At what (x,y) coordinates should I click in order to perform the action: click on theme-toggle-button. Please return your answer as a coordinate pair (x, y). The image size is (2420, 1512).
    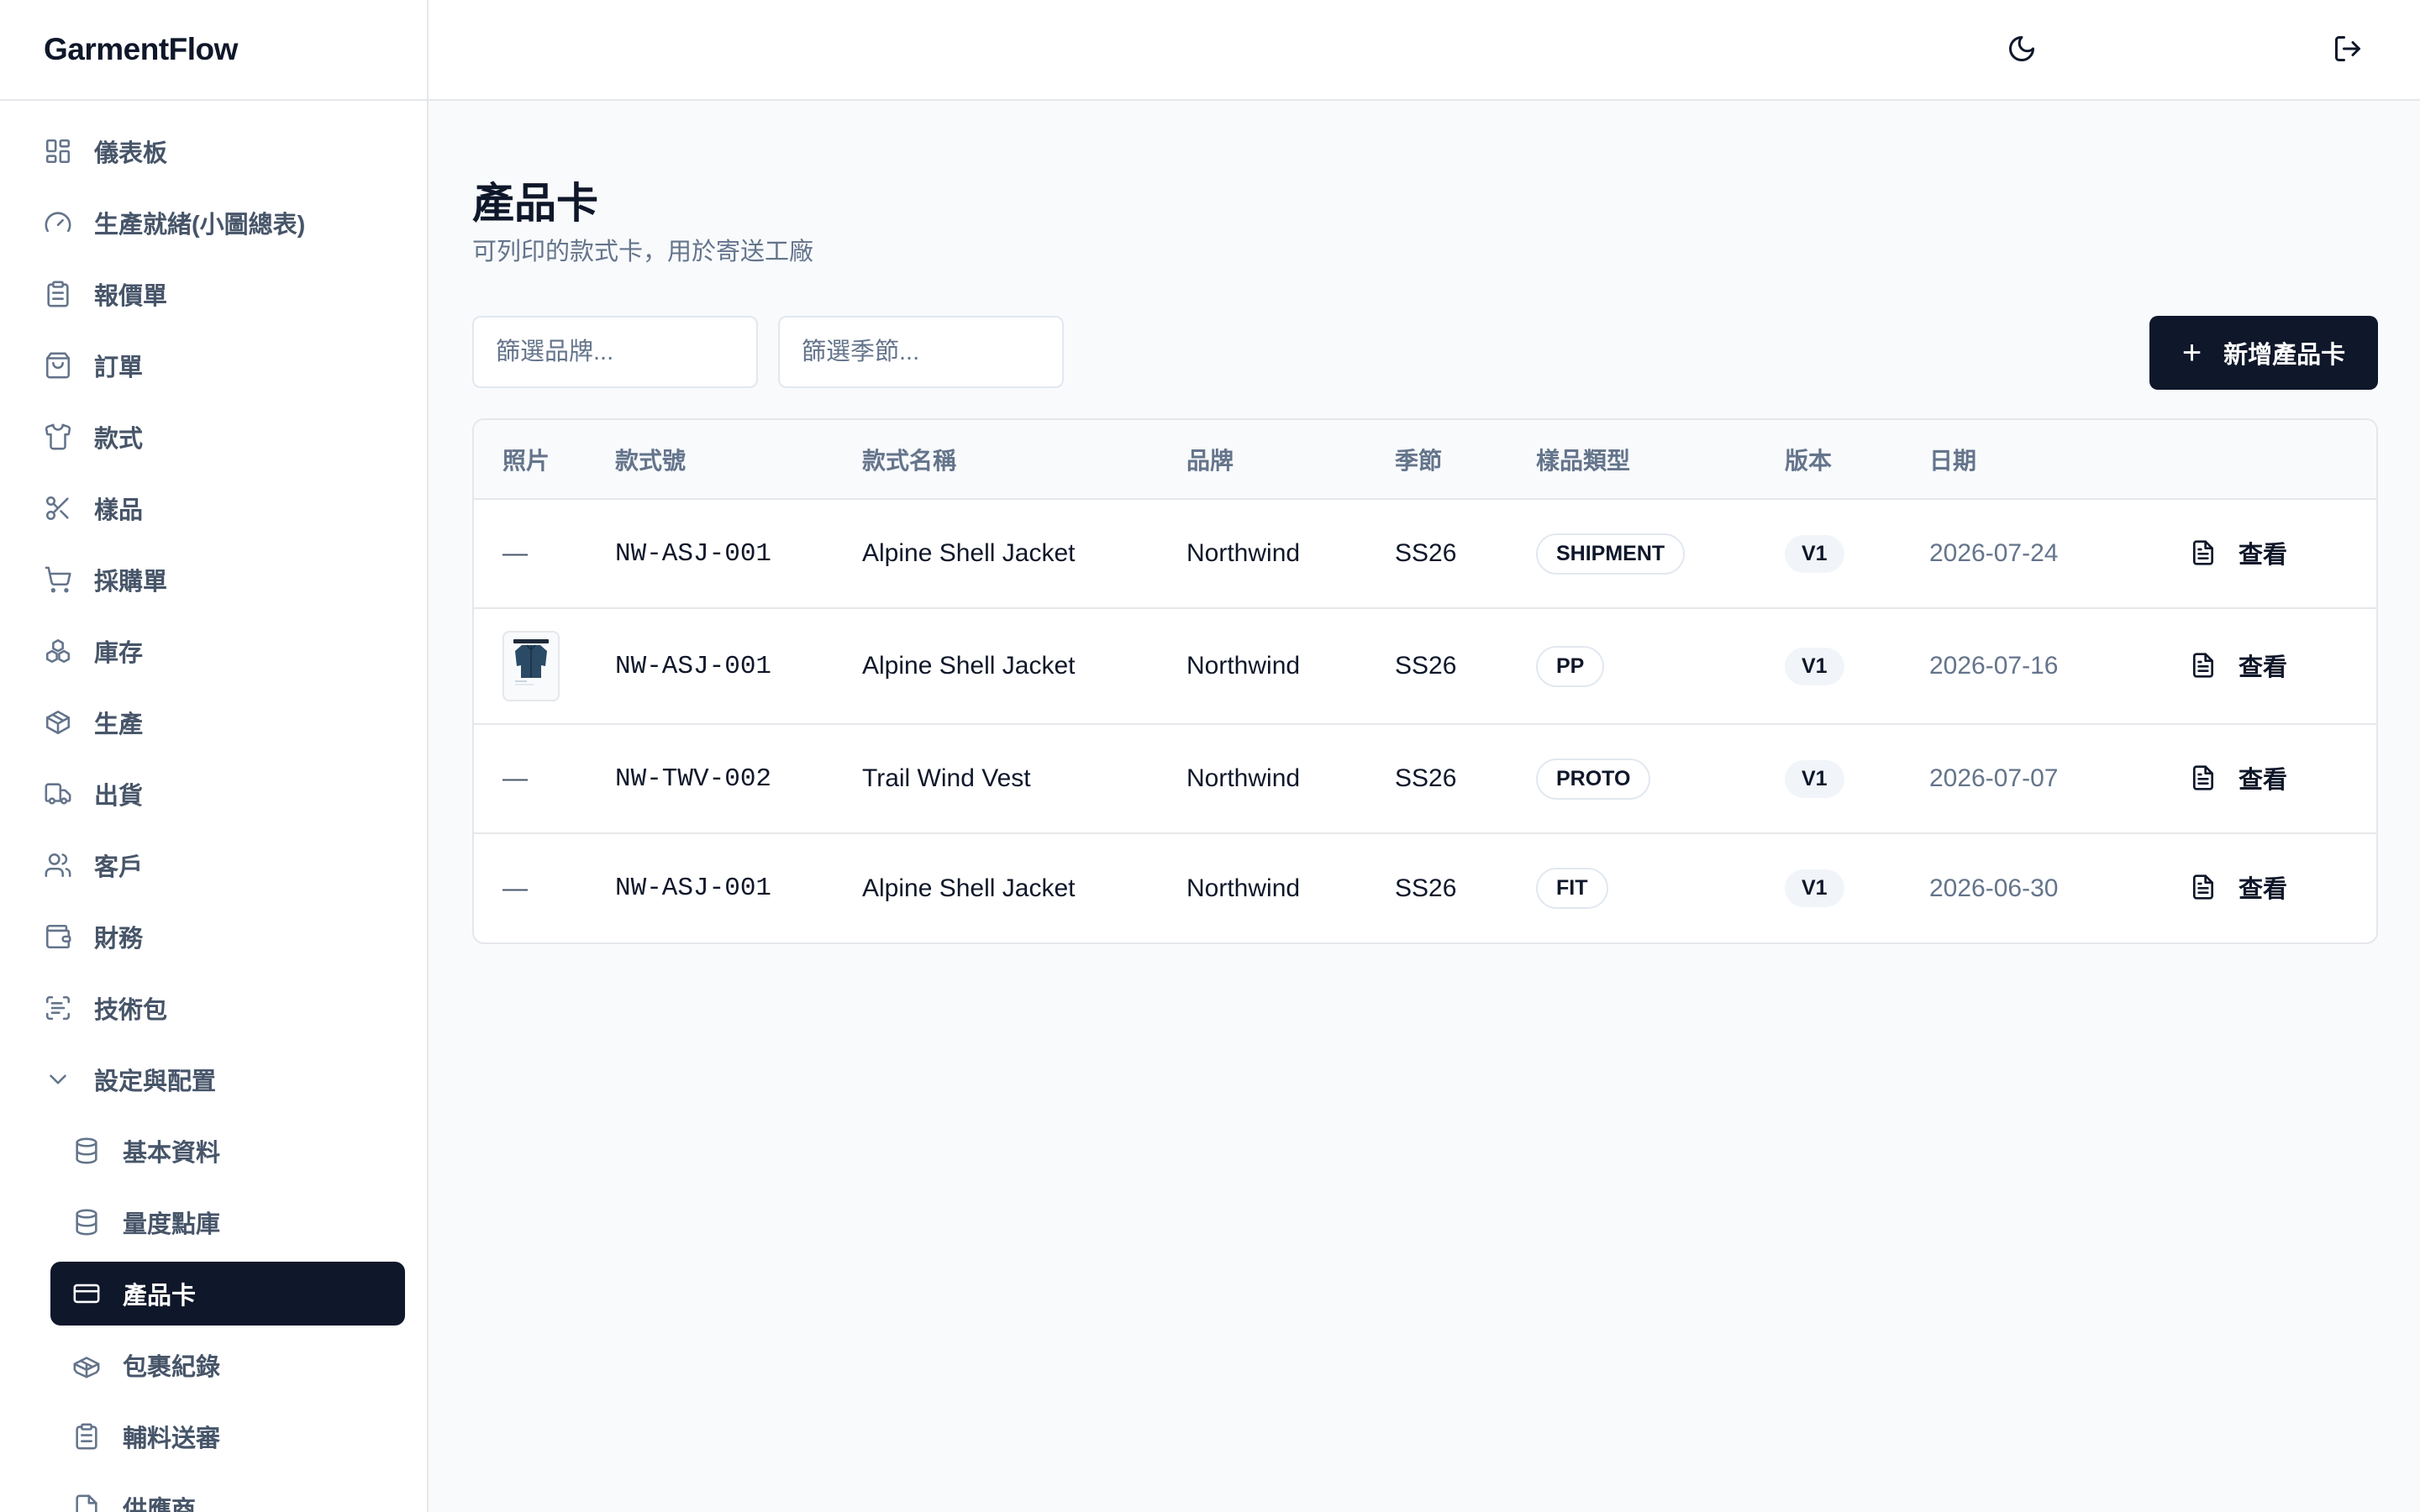
    Looking at the image, I should click on (2022, 50).